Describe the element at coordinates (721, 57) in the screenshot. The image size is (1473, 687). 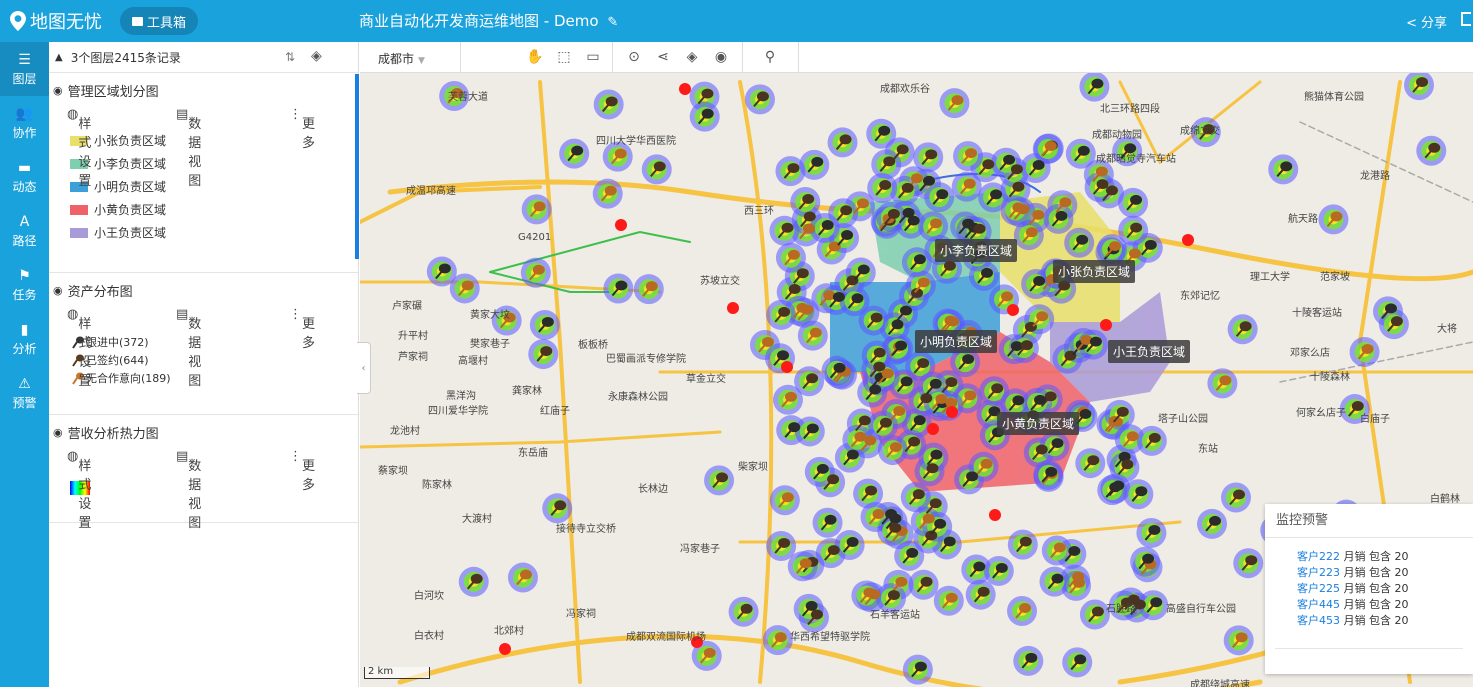
I see `circle-icon: ◉` at that location.